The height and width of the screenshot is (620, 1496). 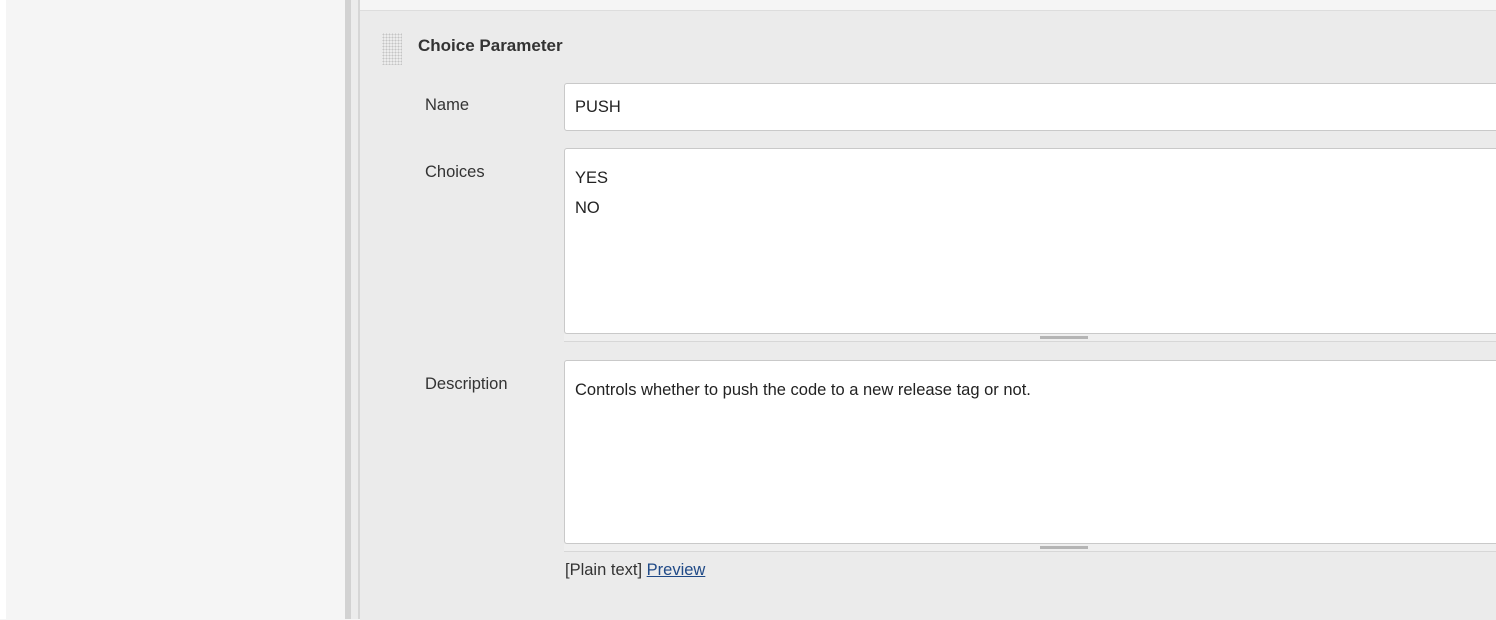 What do you see at coordinates (1030, 548) in the screenshot?
I see `description-resize-handle` at bounding box center [1030, 548].